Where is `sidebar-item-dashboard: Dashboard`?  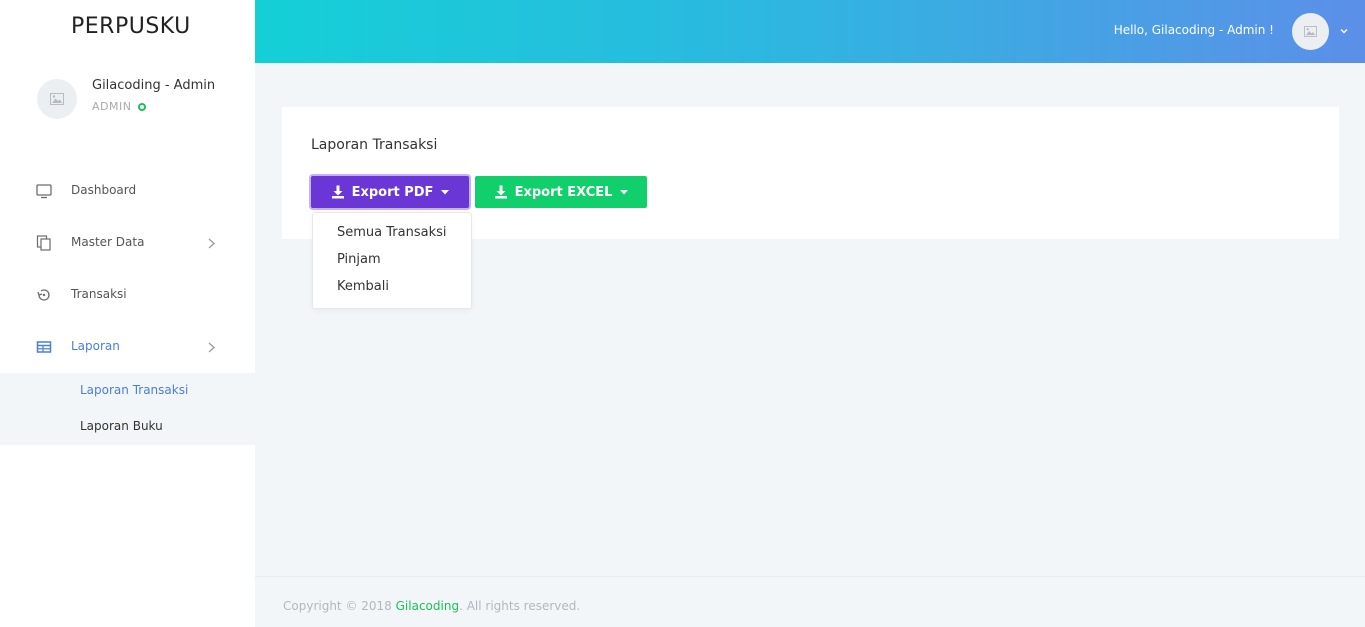
sidebar-item-dashboard: Dashboard is located at coordinates (127, 191).